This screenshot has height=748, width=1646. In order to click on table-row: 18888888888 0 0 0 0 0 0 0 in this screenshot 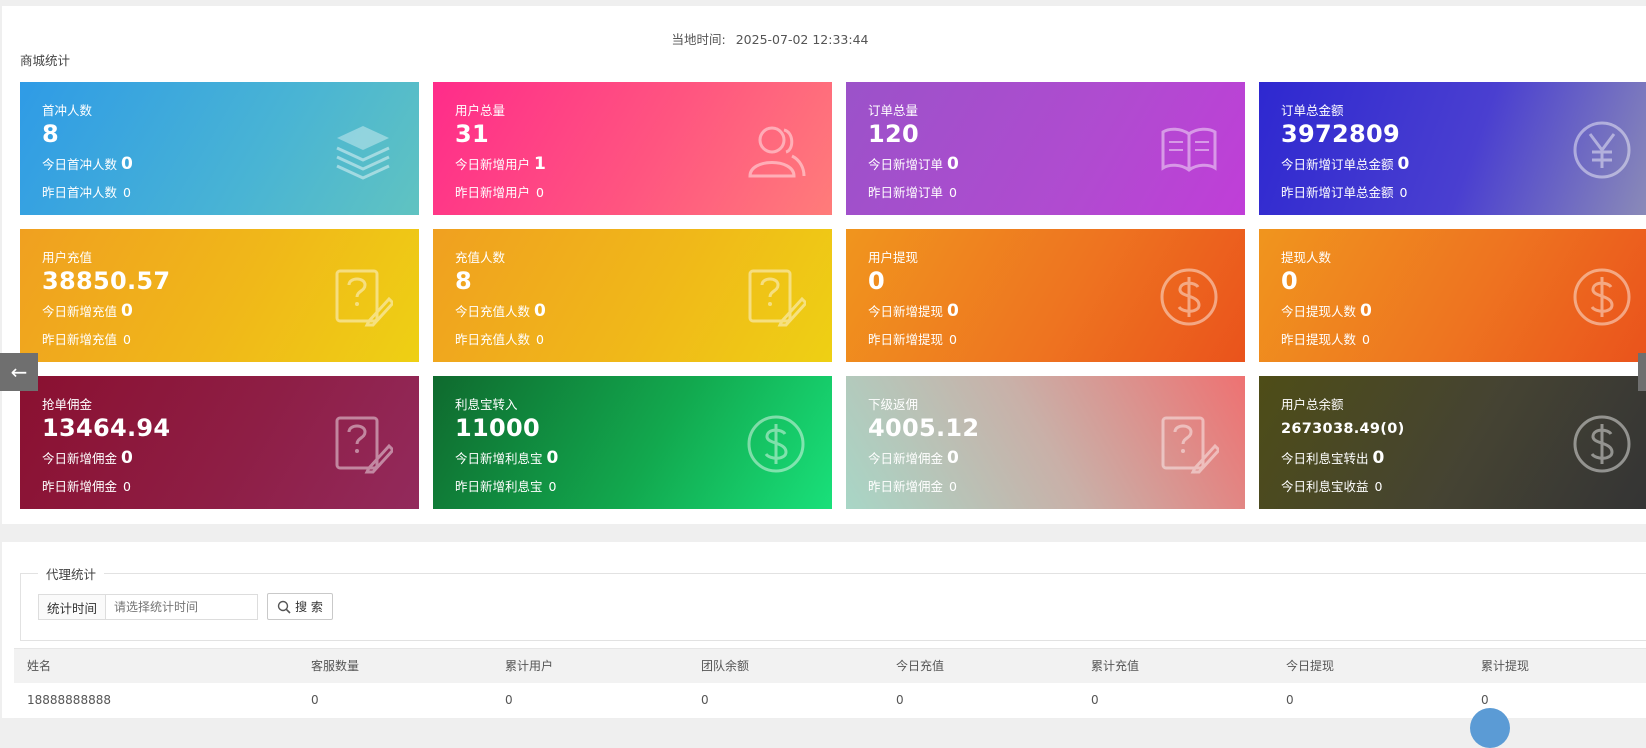, I will do `click(830, 701)`.